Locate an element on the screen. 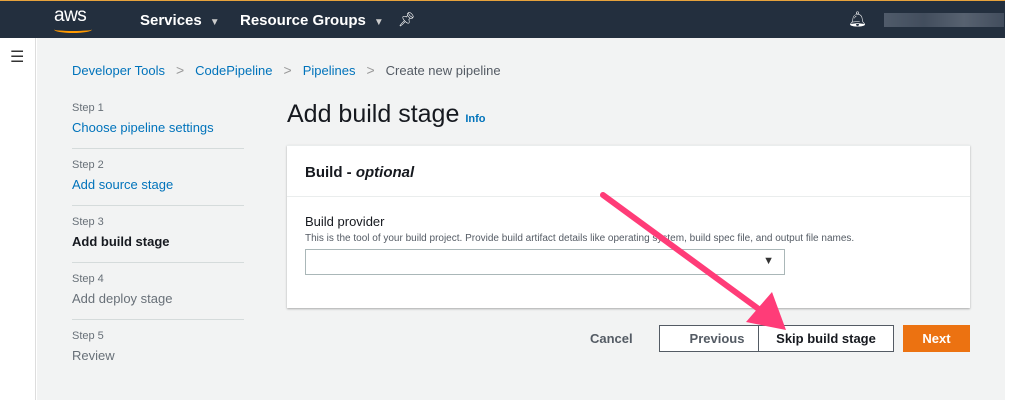  step-link: Add source stage is located at coordinates (158, 184).